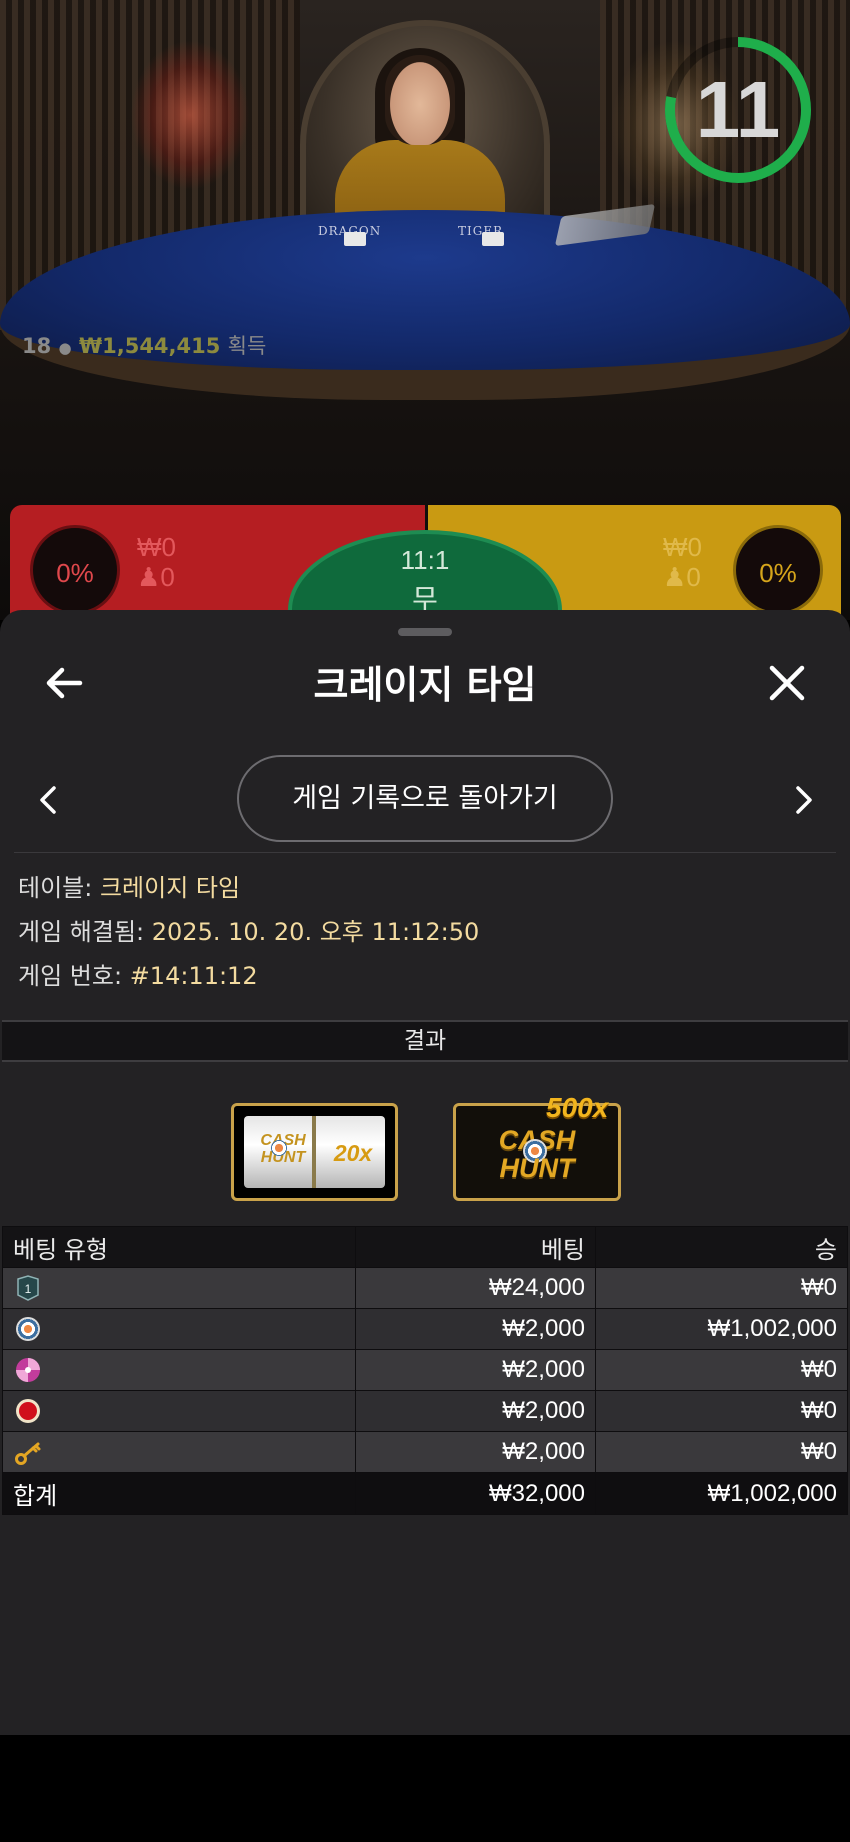 The image size is (850, 1842). I want to click on dragon-card, so click(355, 239).